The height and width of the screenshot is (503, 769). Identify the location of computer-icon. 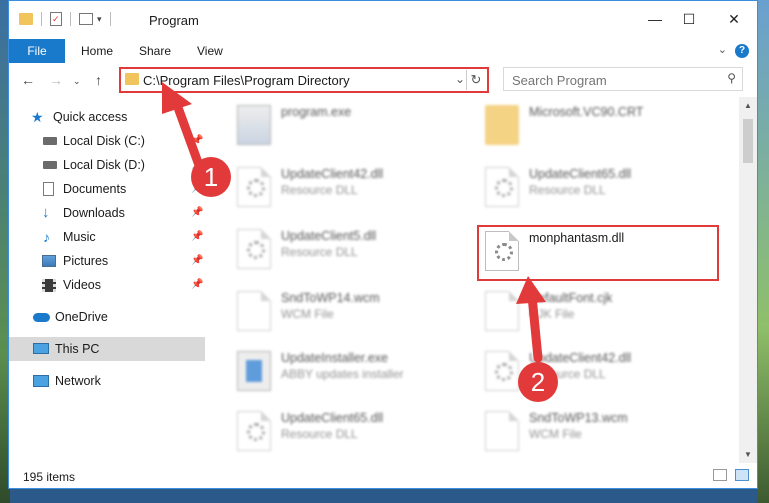
(41, 348).